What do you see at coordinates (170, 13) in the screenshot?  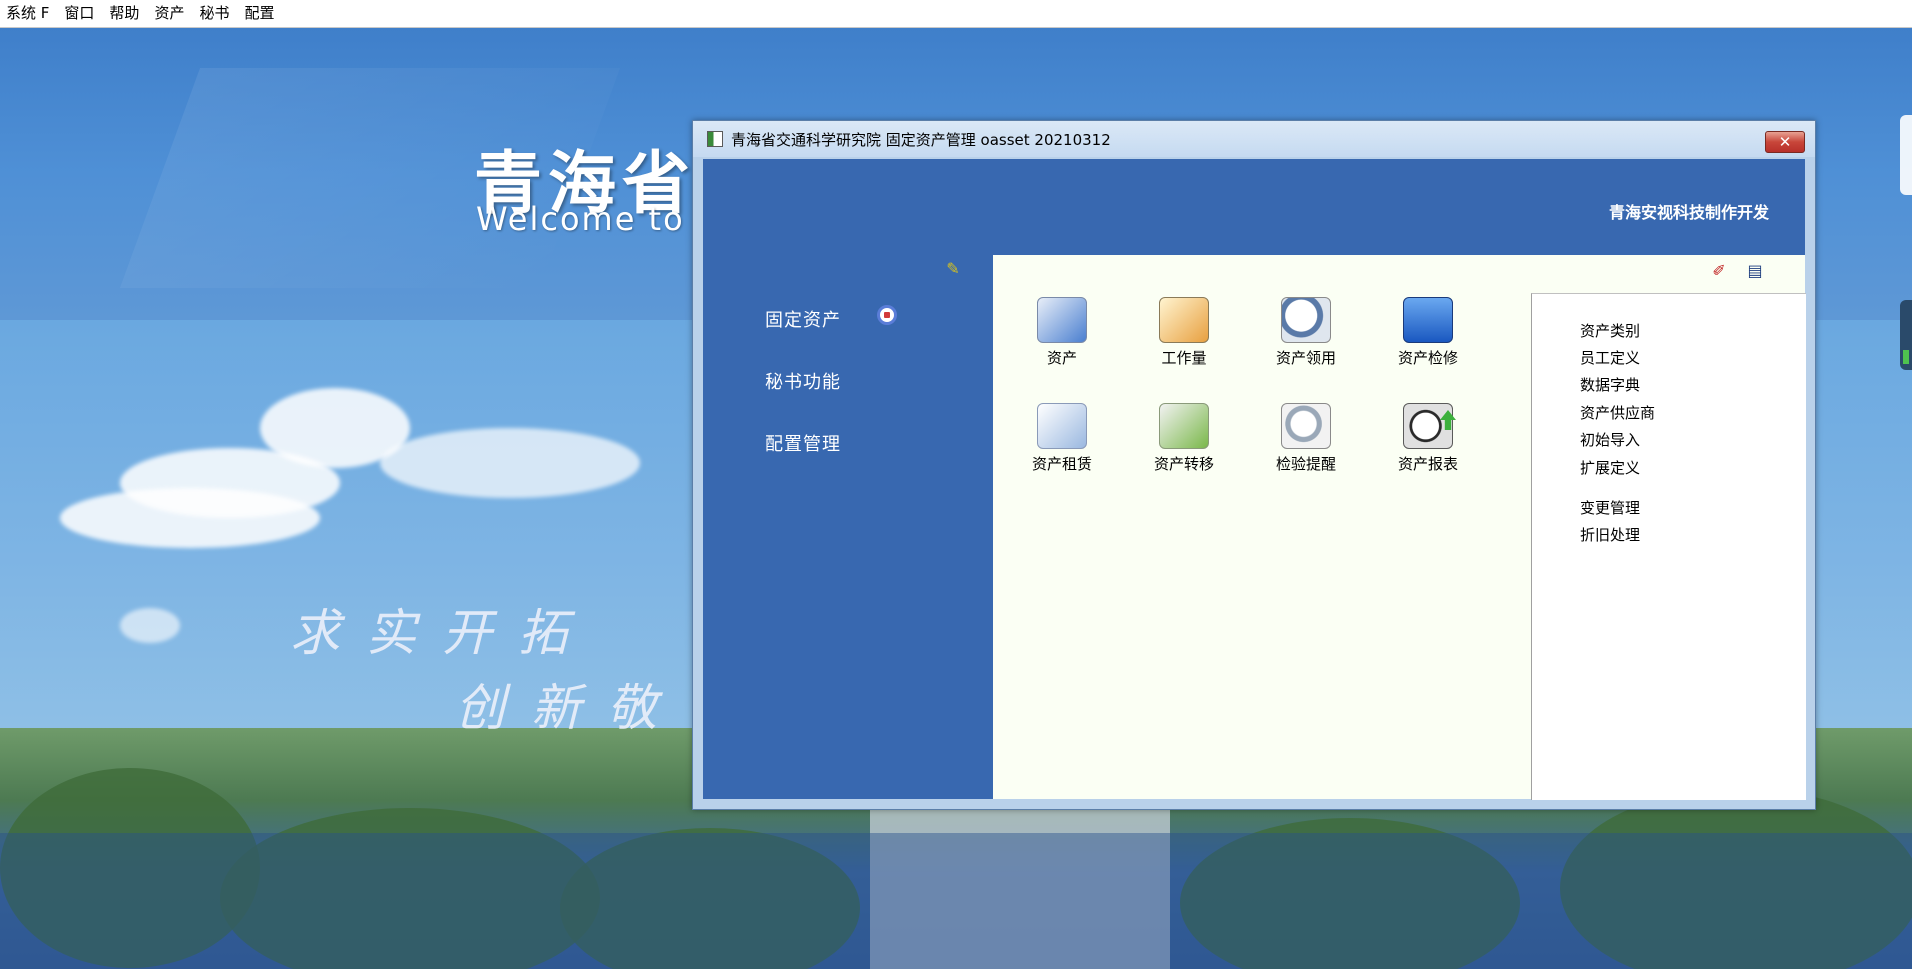 I see `menu-asset: 资产` at bounding box center [170, 13].